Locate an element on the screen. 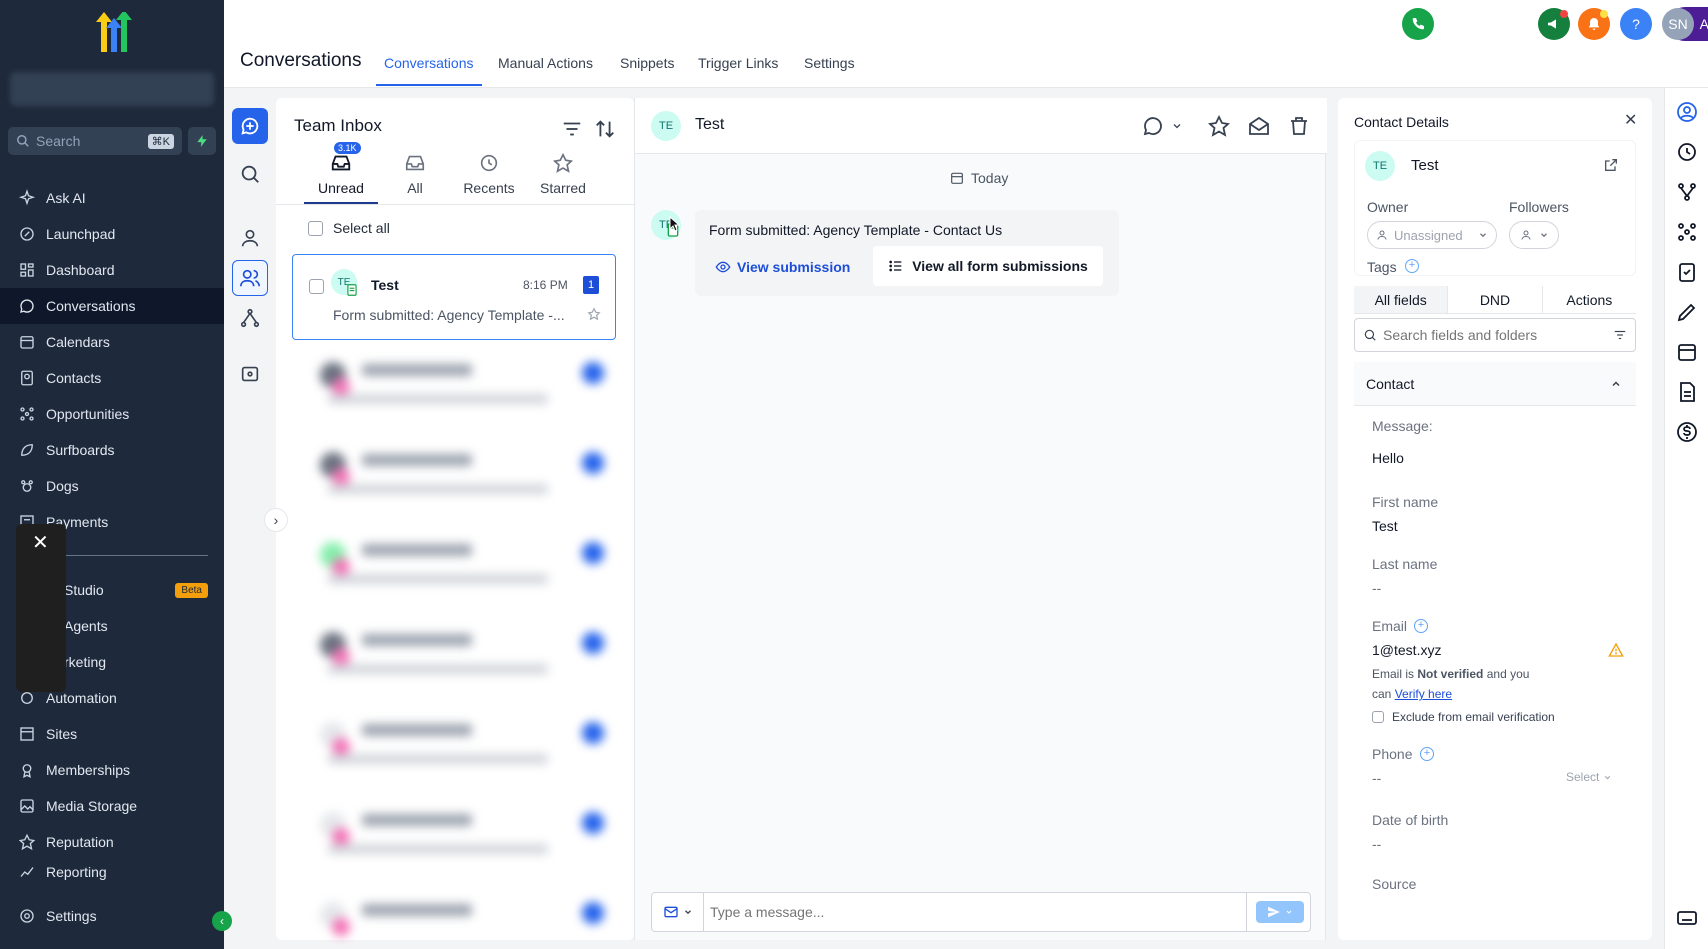 The width and height of the screenshot is (1708, 949). tab-all: All is located at coordinates (415, 174).